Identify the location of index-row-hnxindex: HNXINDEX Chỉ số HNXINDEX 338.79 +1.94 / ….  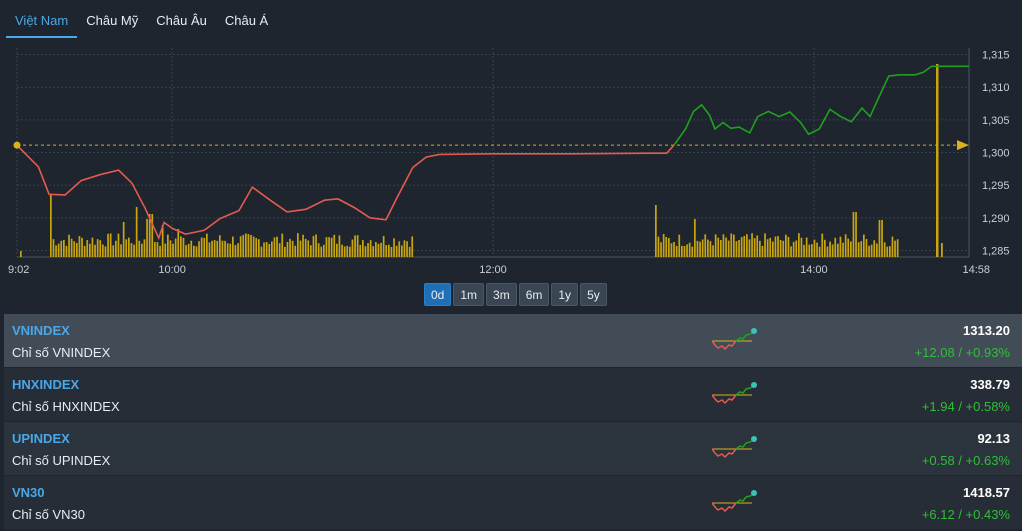
(513, 395).